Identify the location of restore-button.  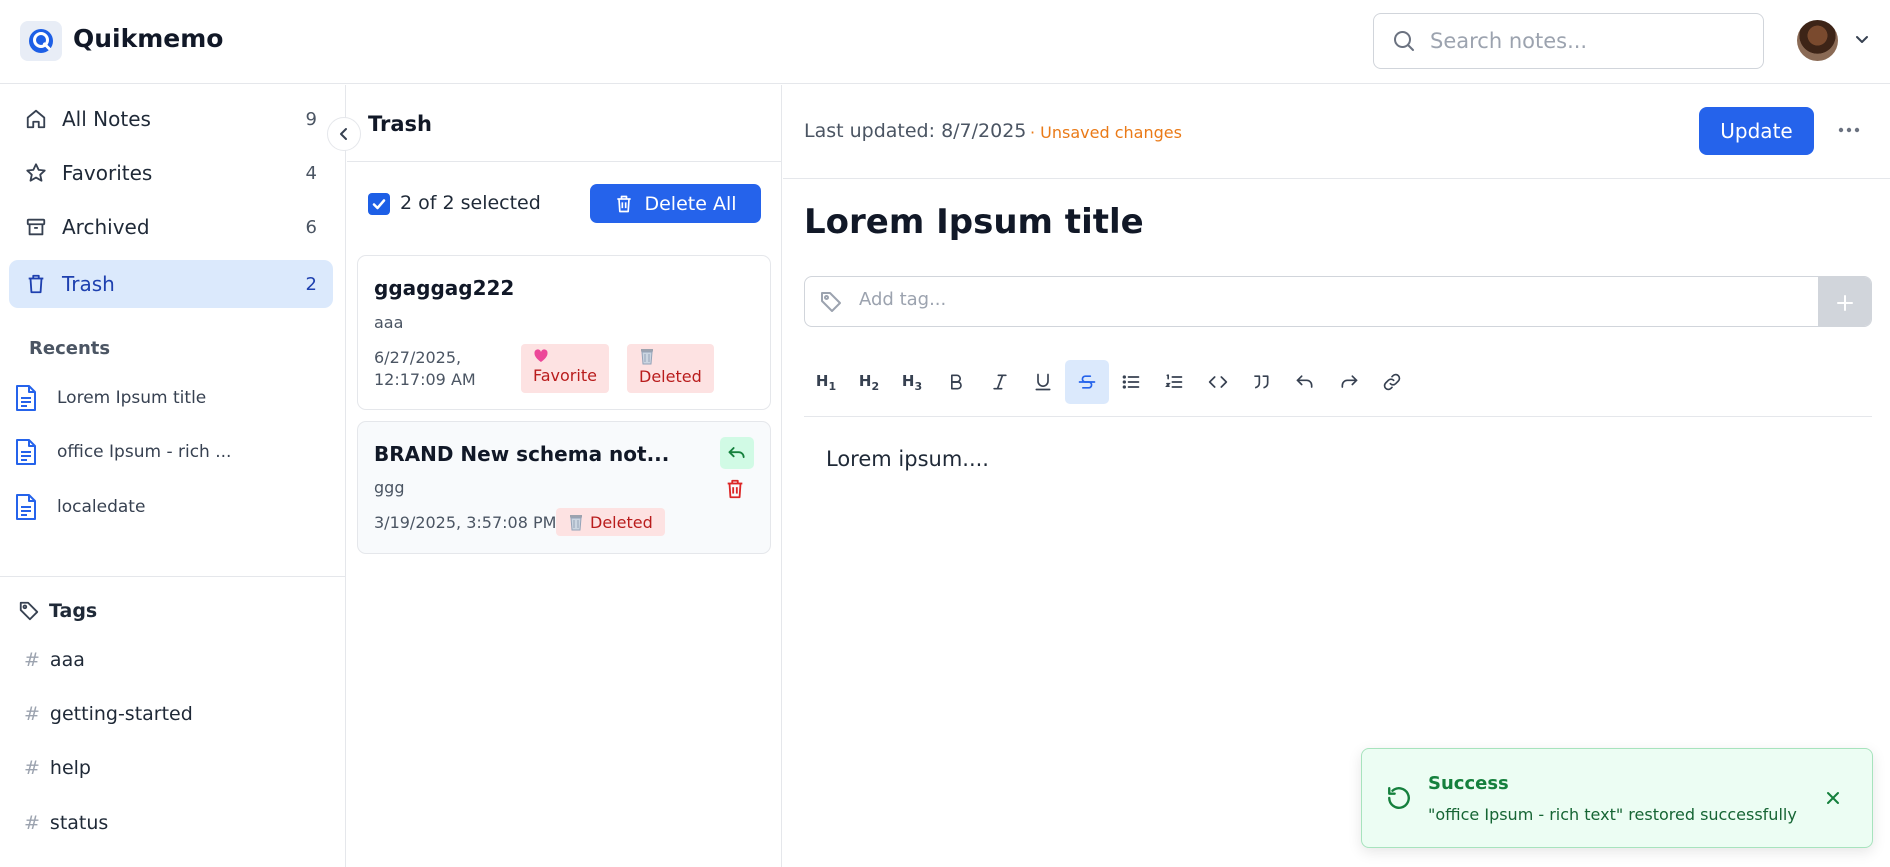
(737, 453).